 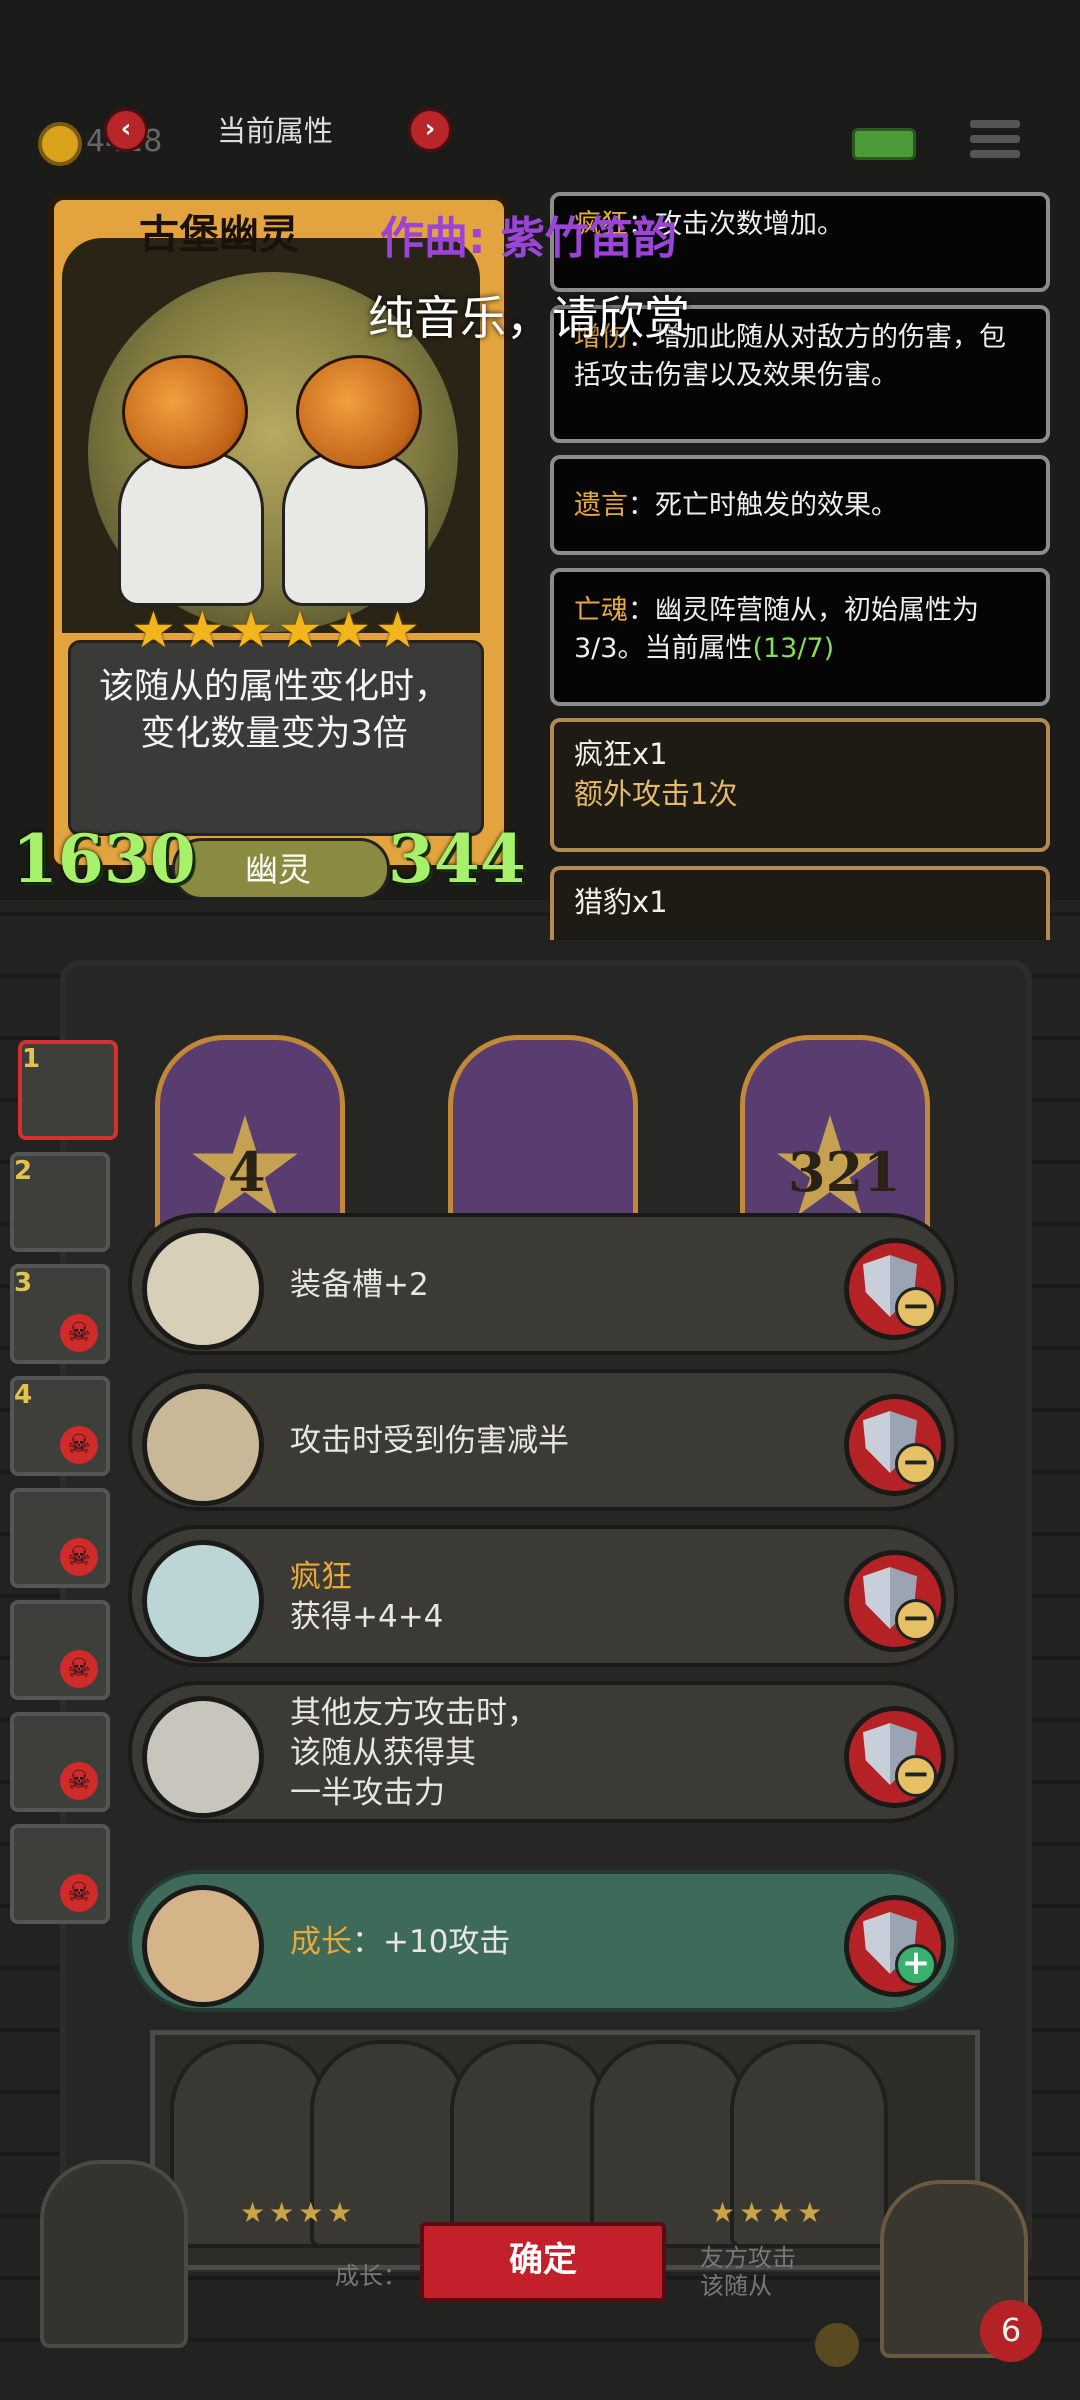 I want to click on card-value: 4, so click(x=247, y=1172).